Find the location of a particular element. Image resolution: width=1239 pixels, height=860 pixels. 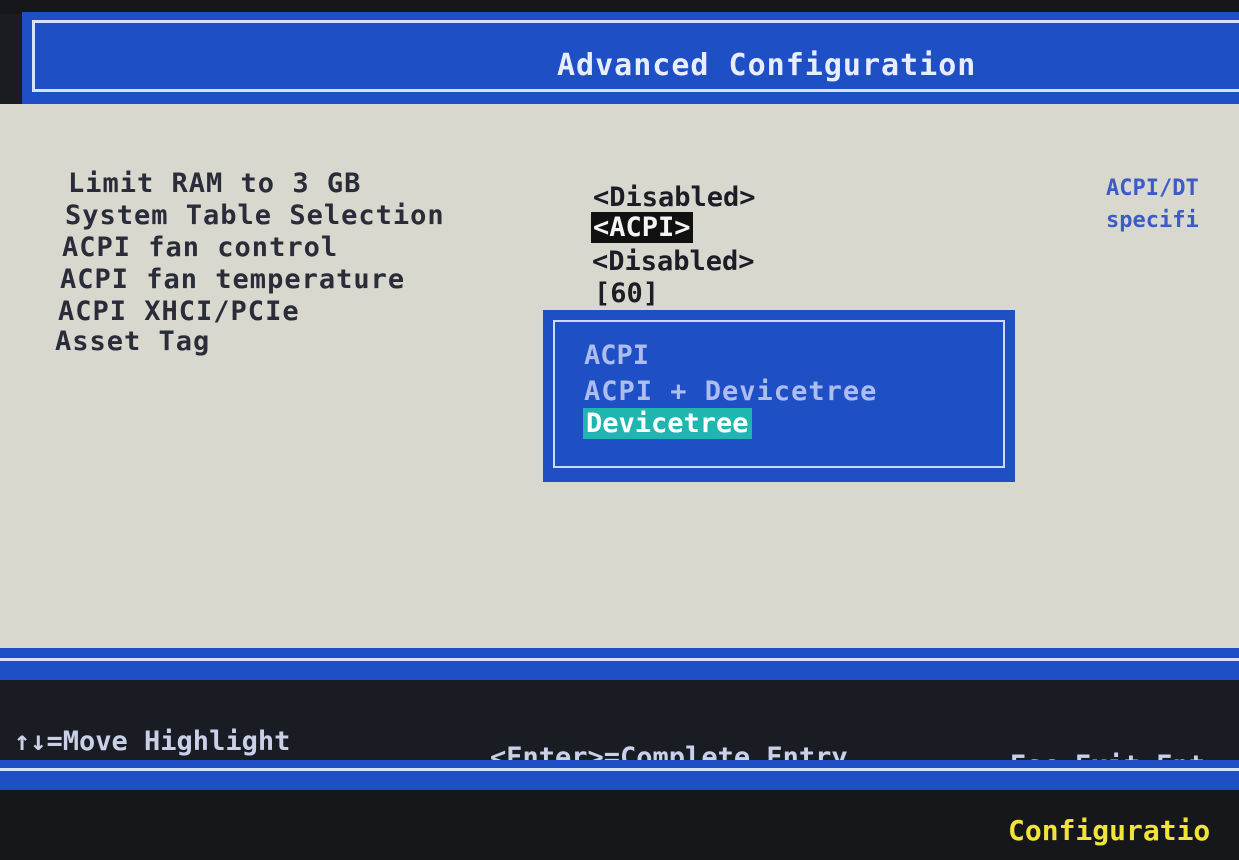

setting-label-system-table: System Table Selection is located at coordinates (255, 215).